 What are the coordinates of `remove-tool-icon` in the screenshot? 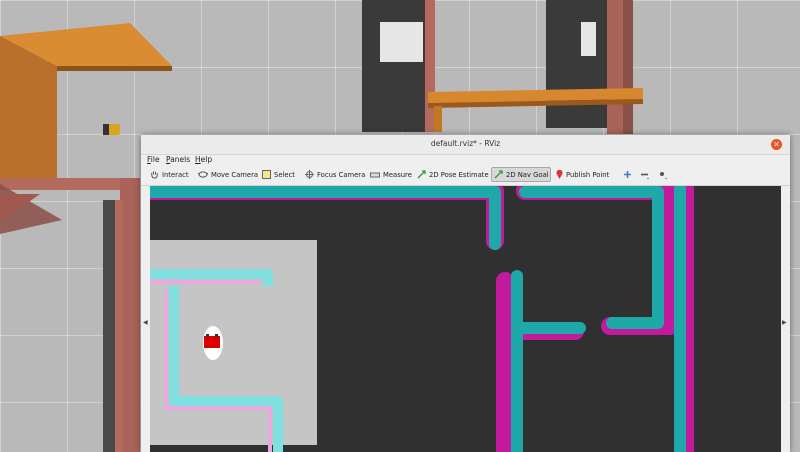 It's located at (646, 174).